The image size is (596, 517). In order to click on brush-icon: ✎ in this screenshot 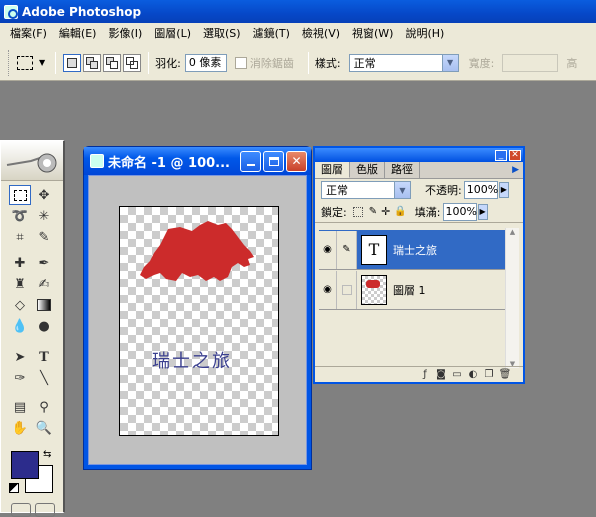, I will do `click(347, 249)`.